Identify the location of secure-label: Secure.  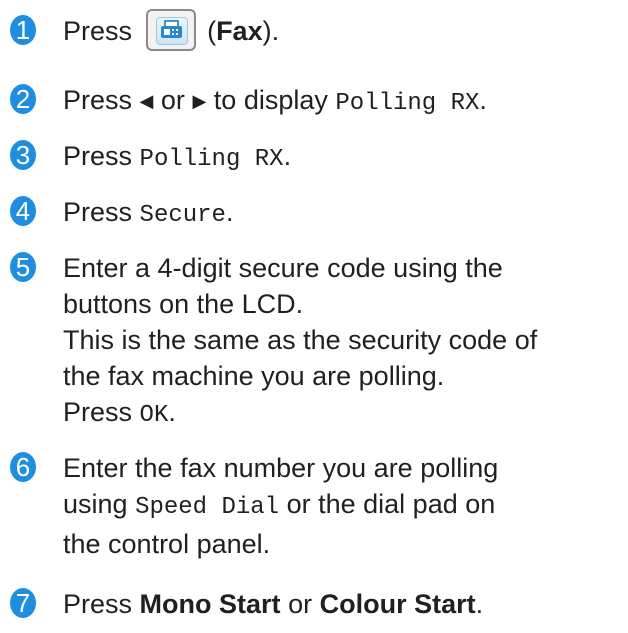
(182, 215).